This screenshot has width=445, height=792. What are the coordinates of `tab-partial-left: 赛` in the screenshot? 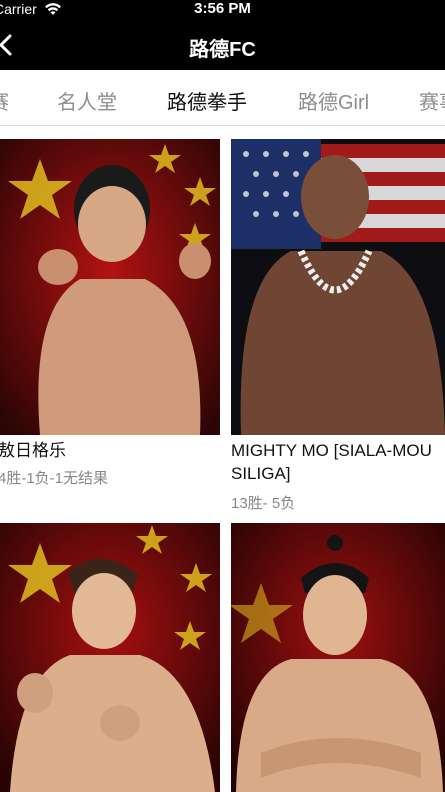 It's located at (4, 100).